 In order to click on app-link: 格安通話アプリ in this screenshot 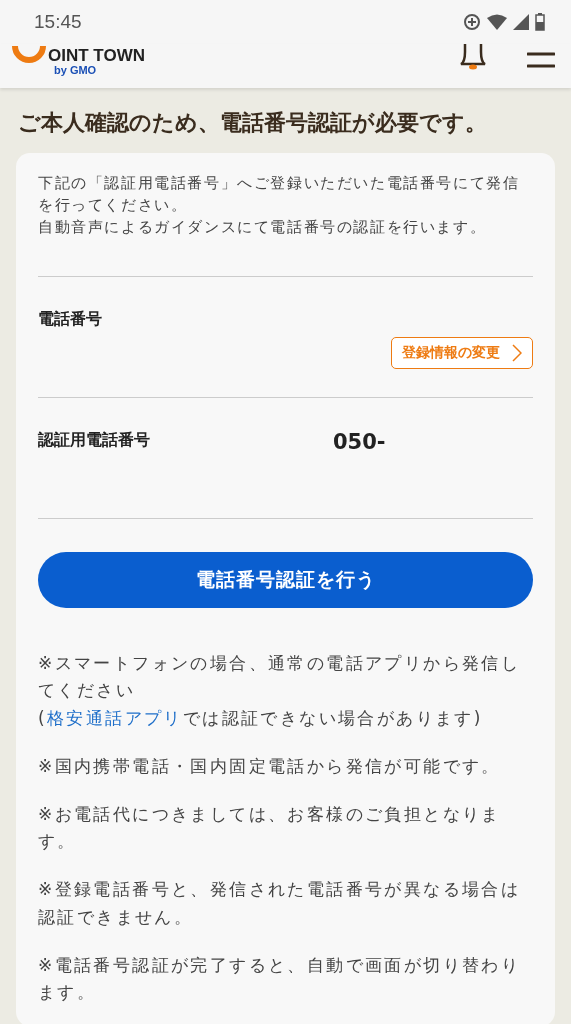, I will do `click(115, 717)`.